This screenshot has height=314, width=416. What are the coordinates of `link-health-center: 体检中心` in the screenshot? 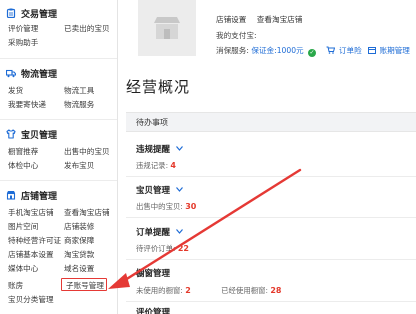 It's located at (23, 166).